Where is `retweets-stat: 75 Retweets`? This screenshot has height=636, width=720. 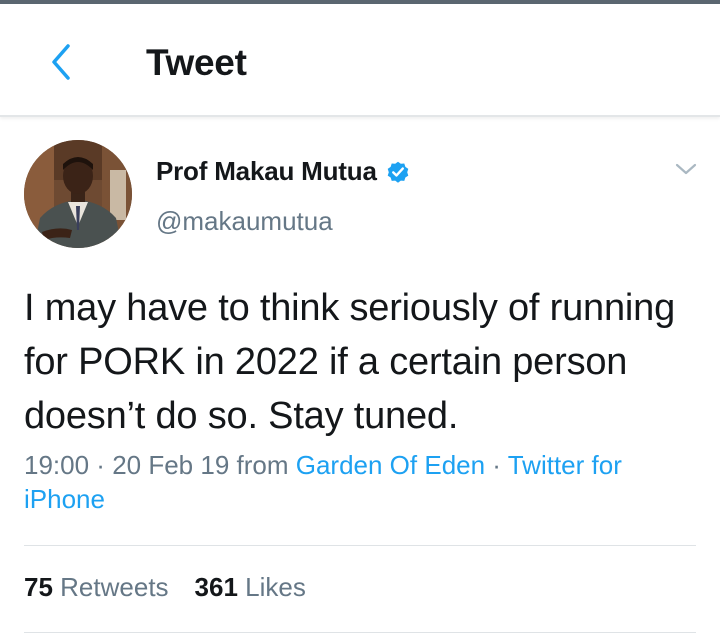
retweets-stat: 75 Retweets is located at coordinates (96, 587).